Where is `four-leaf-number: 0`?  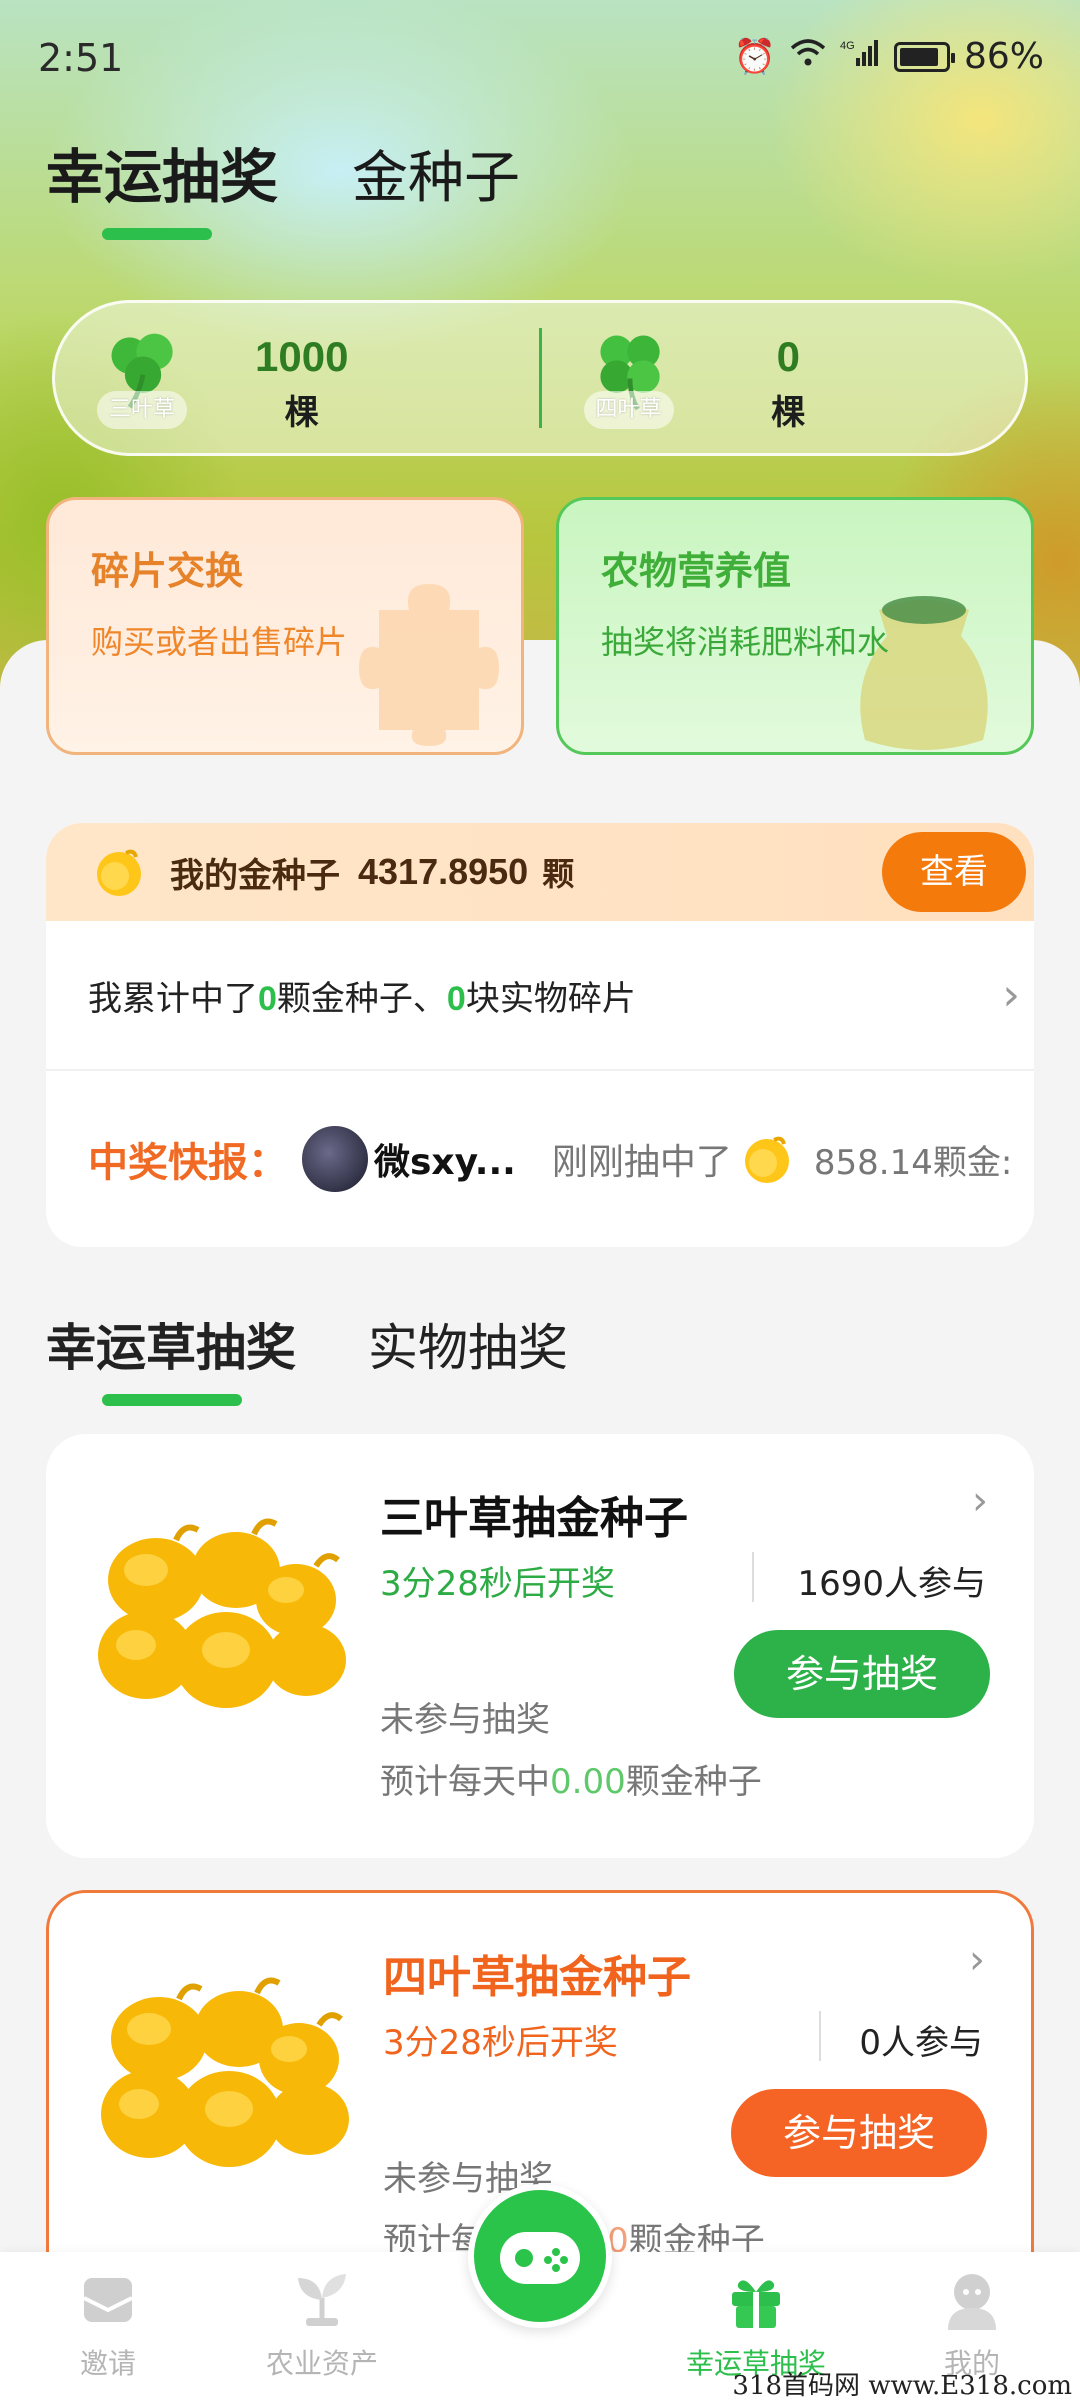
four-leaf-number: 0 is located at coordinates (788, 356).